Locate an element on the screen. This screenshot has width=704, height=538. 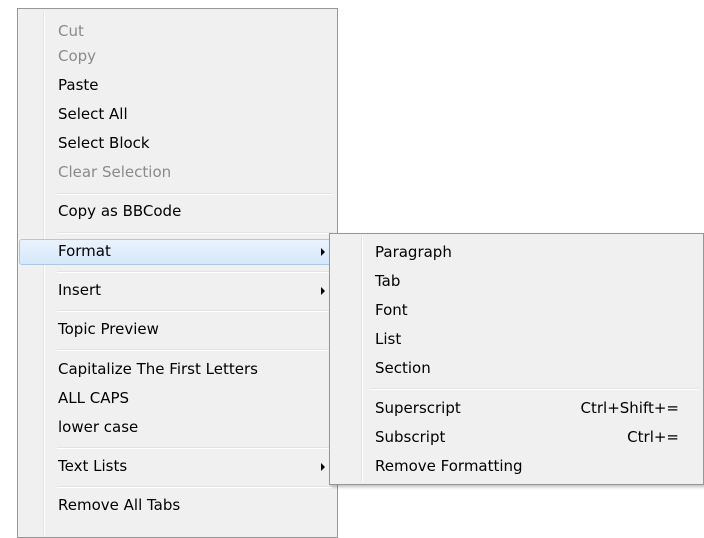
menu-item-remove-all-tabs: Remove All Tabs is located at coordinates (177, 506).